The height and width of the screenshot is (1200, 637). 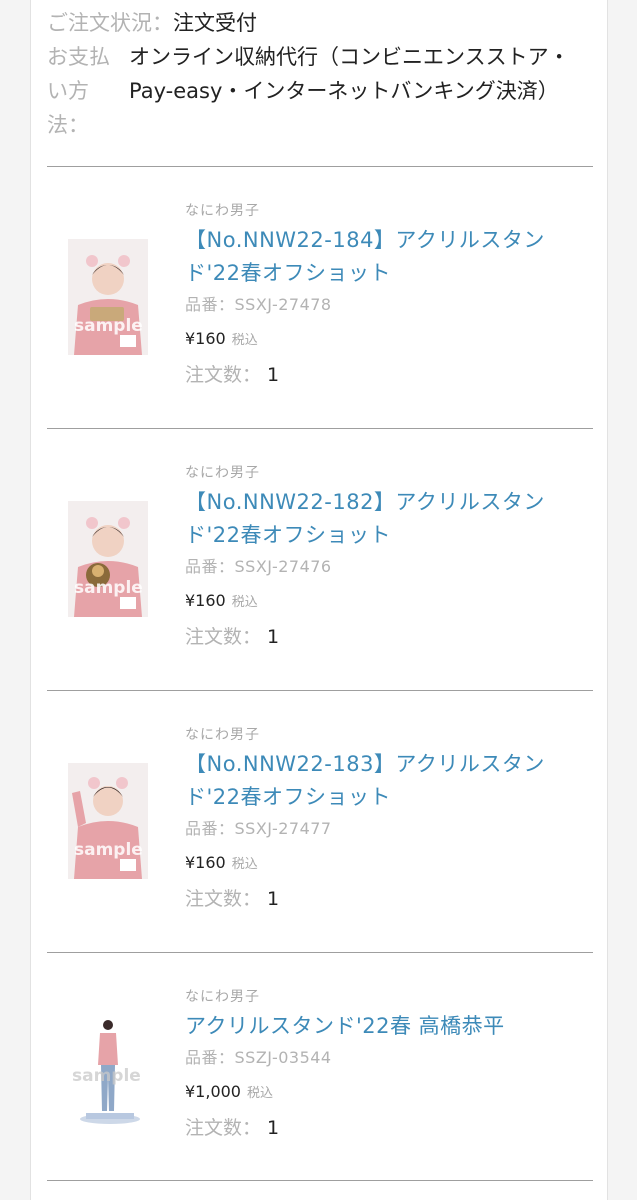 I want to click on item-title-link: 【No.NNW22-182】アクリルスタンド'22春オフショット, so click(x=390, y=519).